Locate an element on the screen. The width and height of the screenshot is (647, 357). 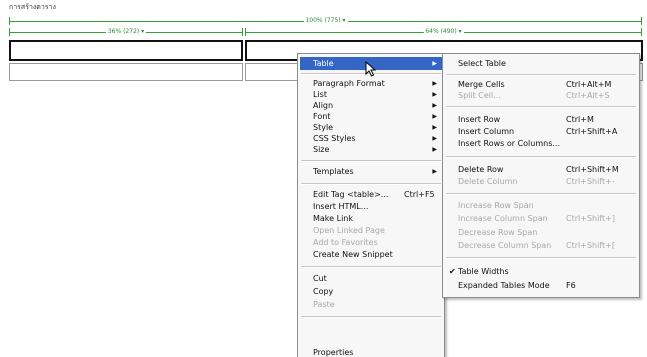
menu-item-copy: Copy is located at coordinates (371, 291).